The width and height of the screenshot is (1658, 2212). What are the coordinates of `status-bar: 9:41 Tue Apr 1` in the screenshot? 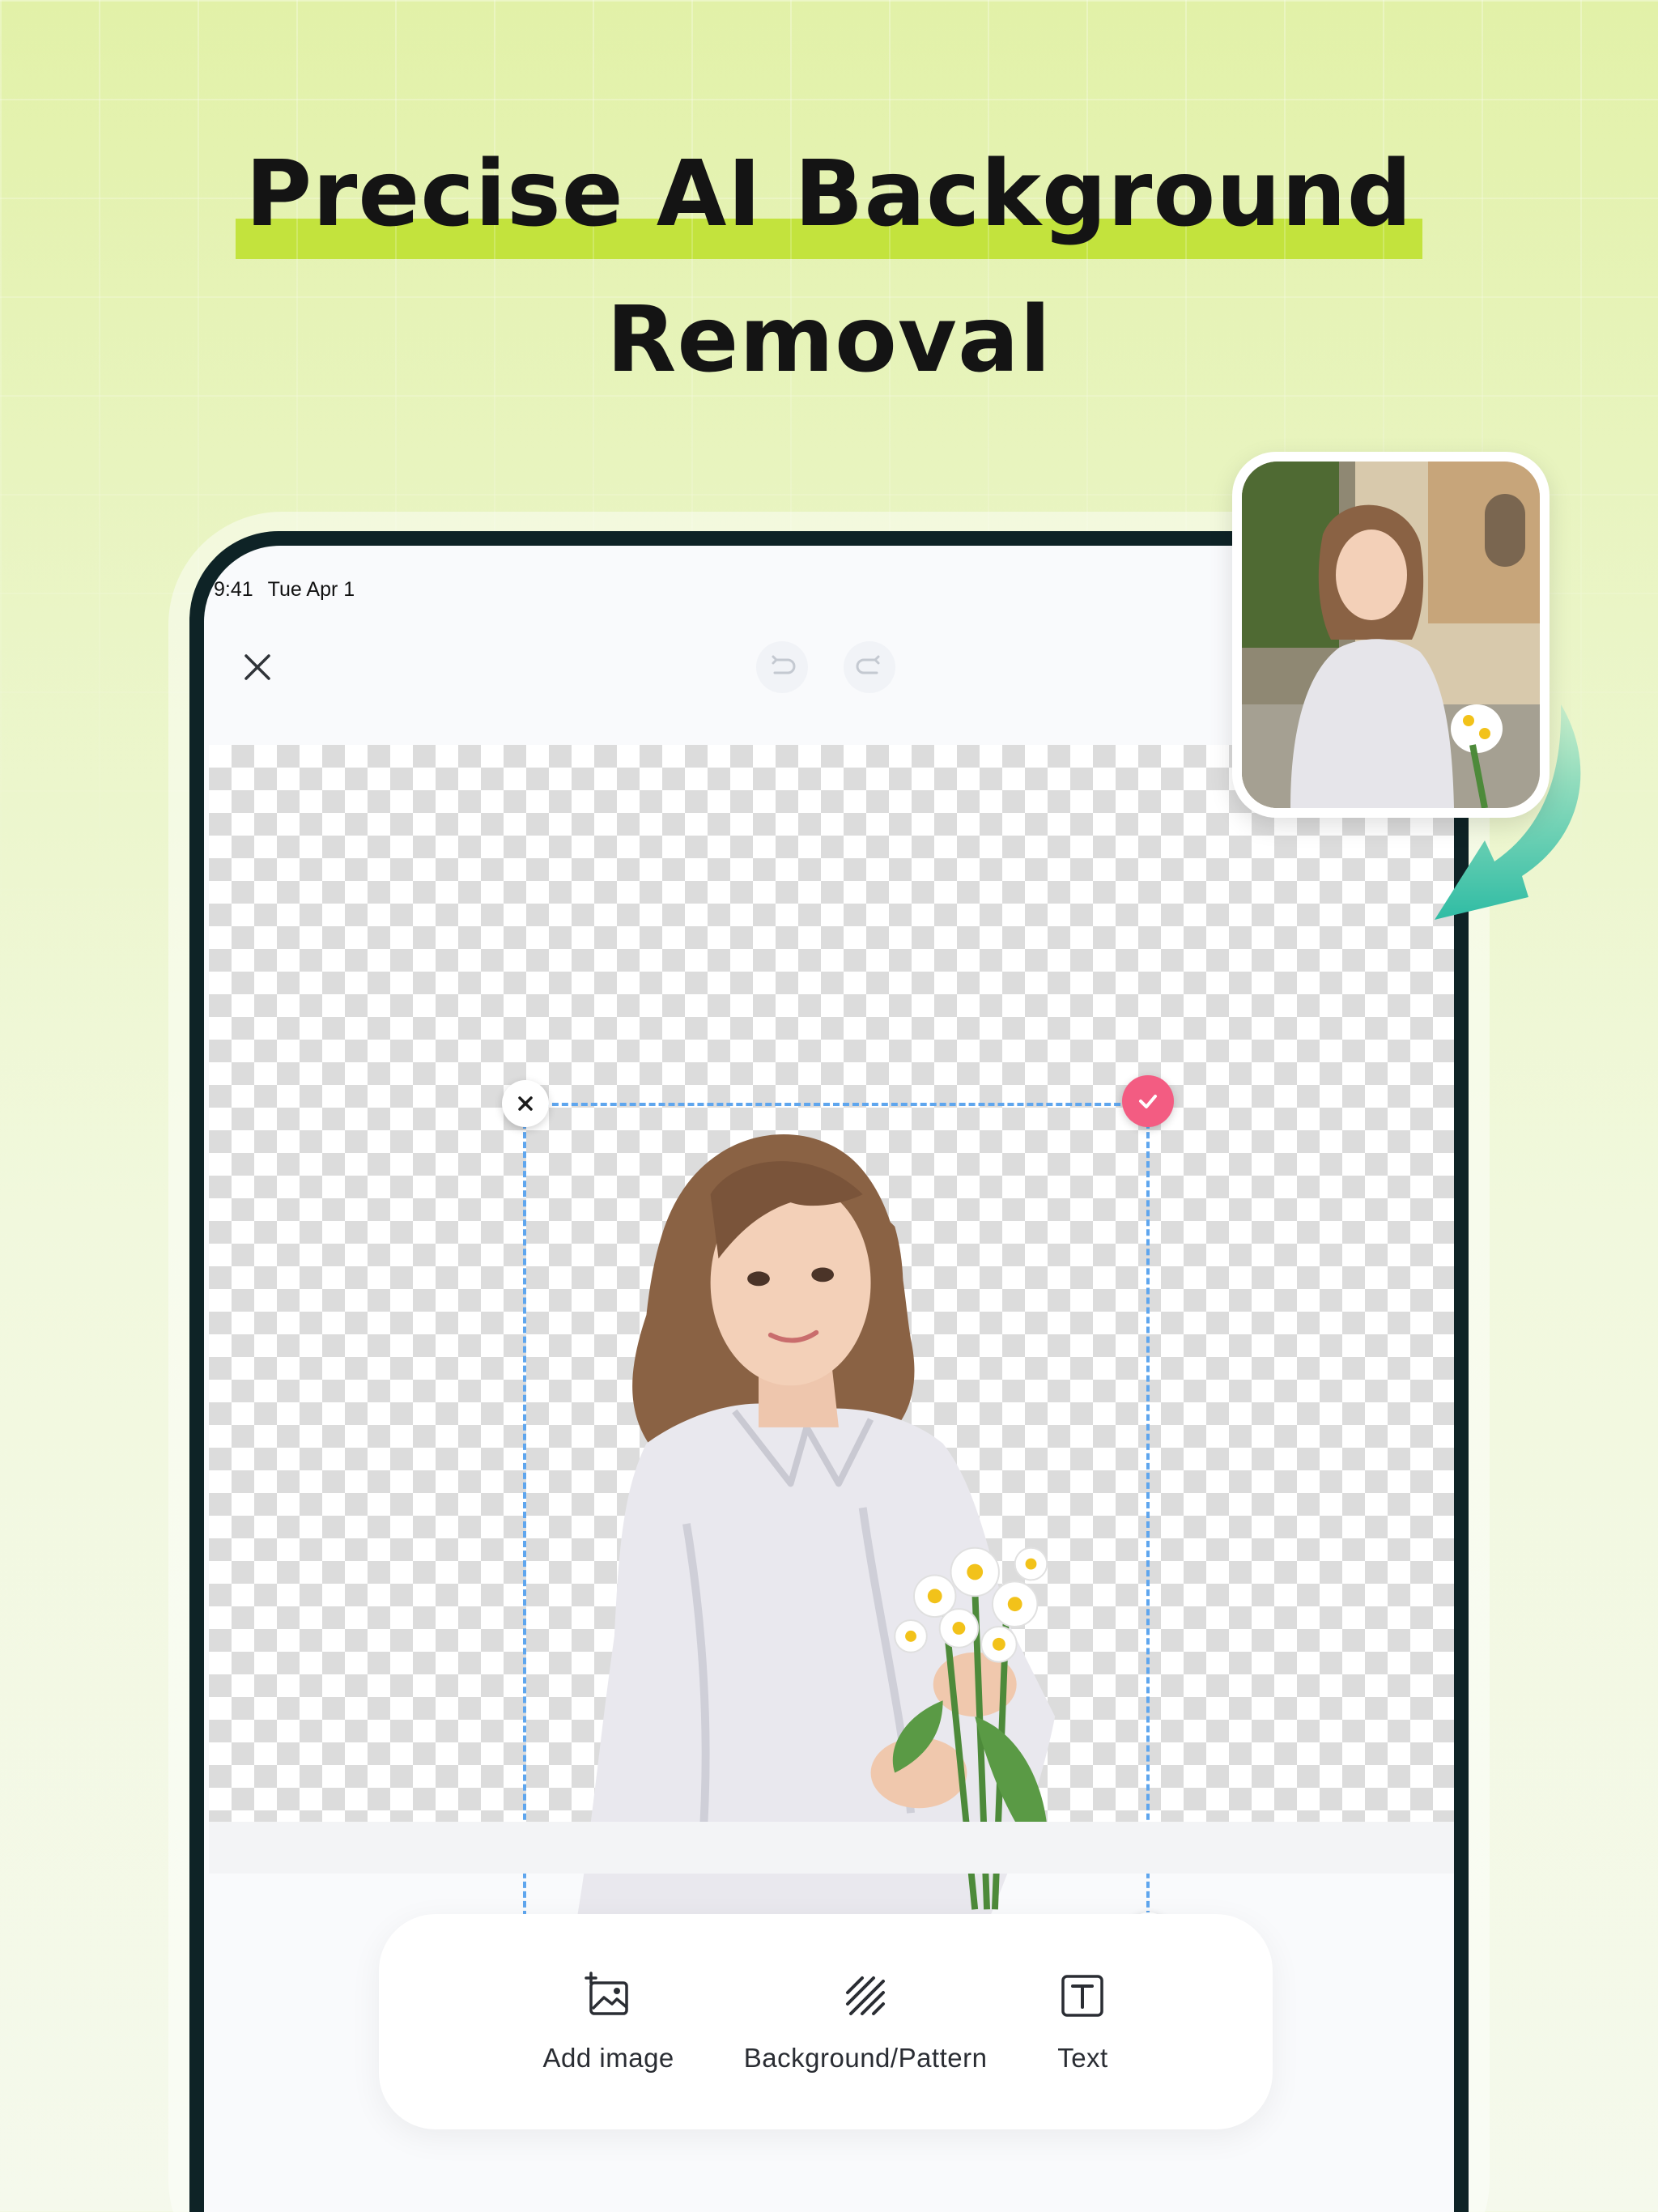 It's located at (284, 590).